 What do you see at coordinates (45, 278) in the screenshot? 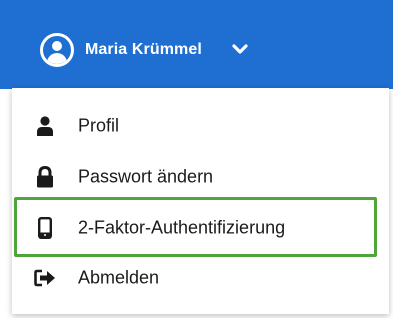
I see `sign-out-icon` at bounding box center [45, 278].